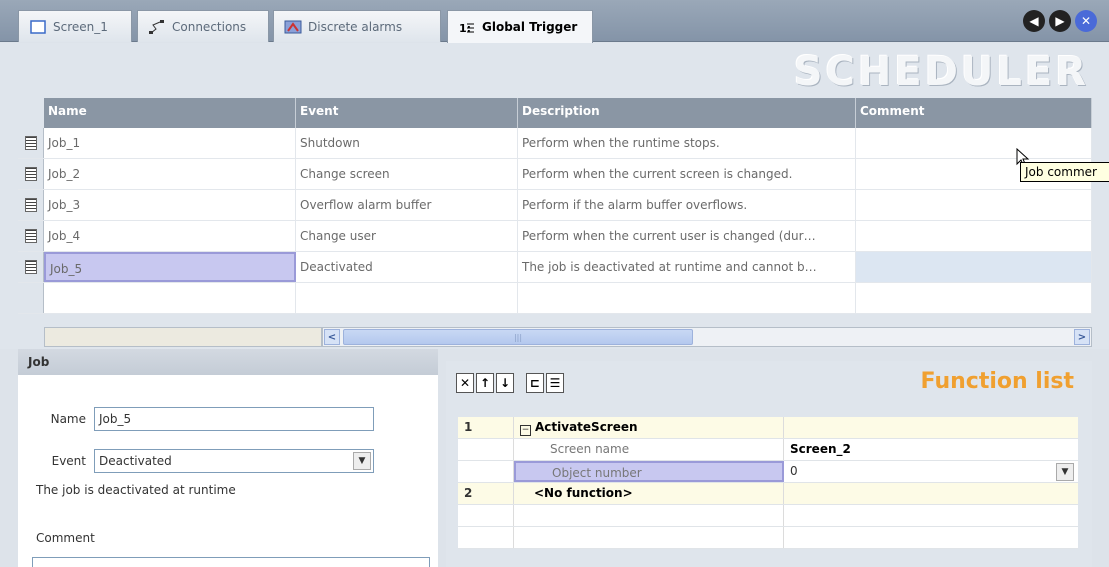  Describe the element at coordinates (157, 27) in the screenshot. I see `connections-icon` at that location.